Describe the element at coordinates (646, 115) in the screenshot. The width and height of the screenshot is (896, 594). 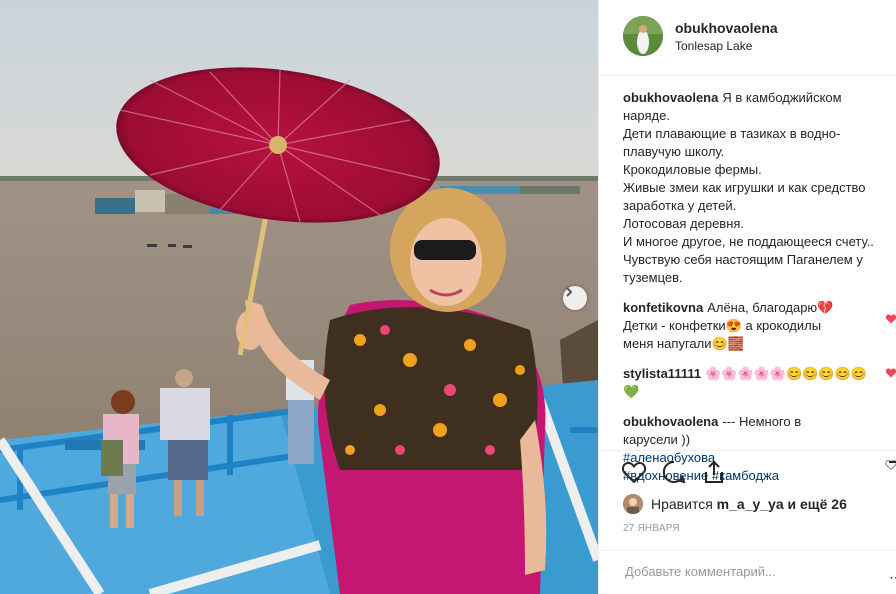
I see `comment-text: наряде.` at that location.